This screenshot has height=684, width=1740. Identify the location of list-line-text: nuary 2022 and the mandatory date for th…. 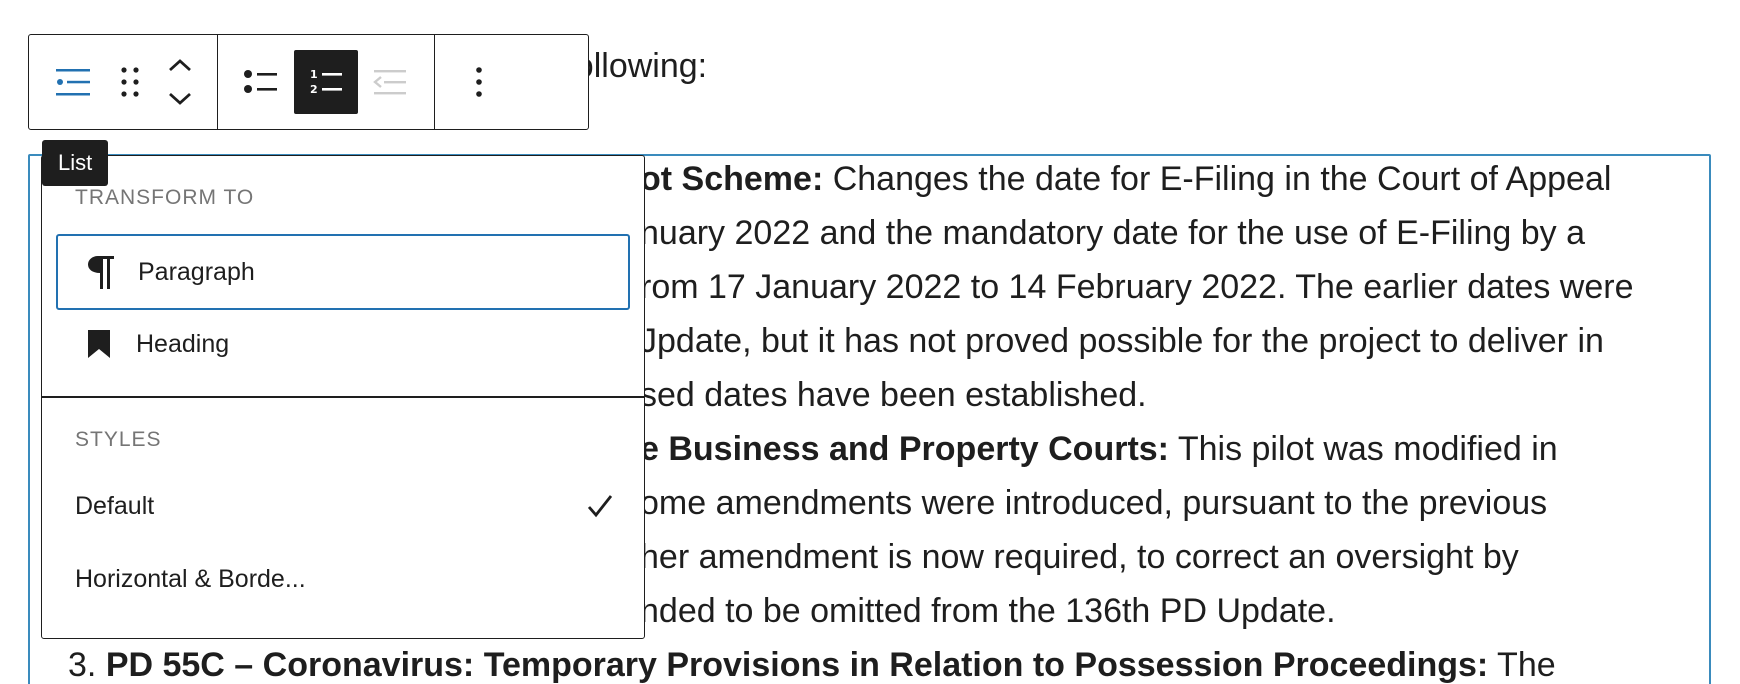
(1113, 233).